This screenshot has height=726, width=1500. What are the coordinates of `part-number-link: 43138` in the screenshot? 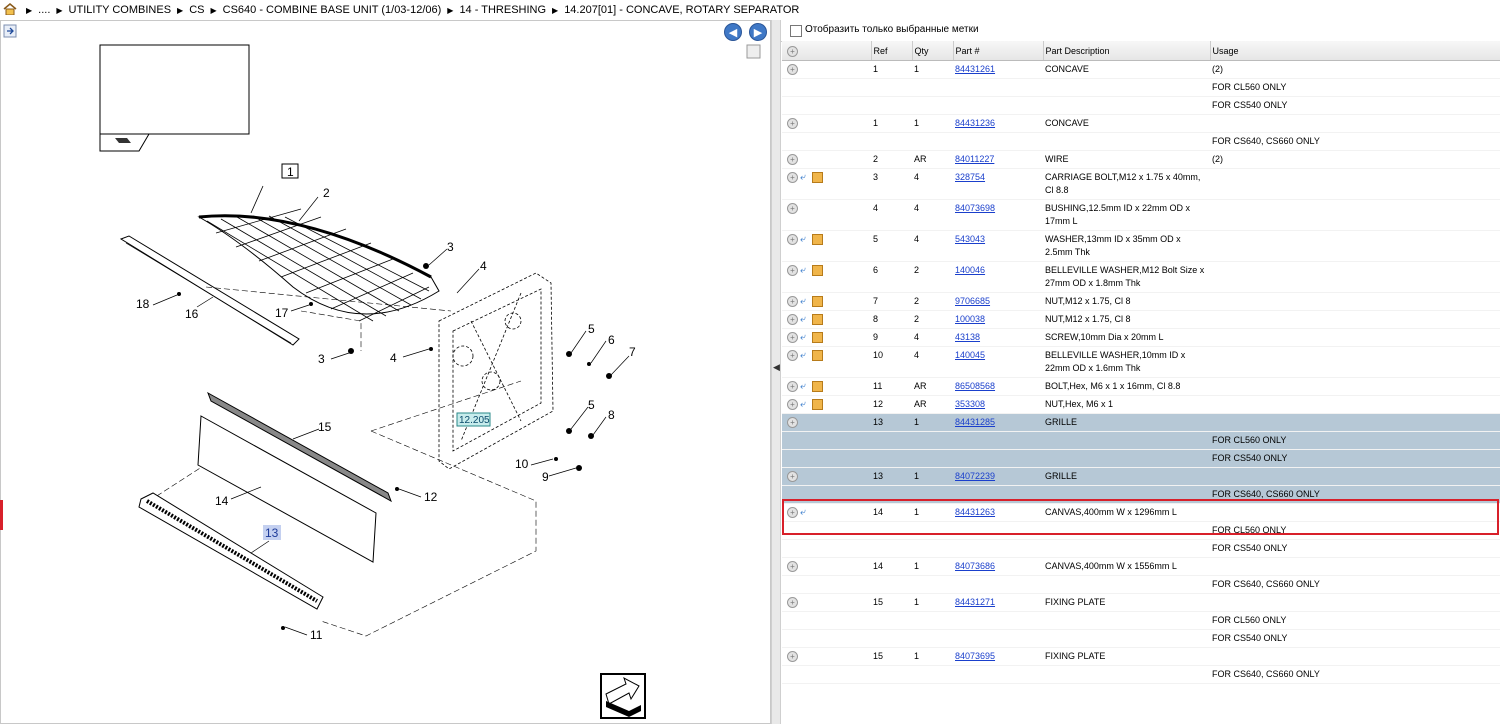 It's located at (967, 337).